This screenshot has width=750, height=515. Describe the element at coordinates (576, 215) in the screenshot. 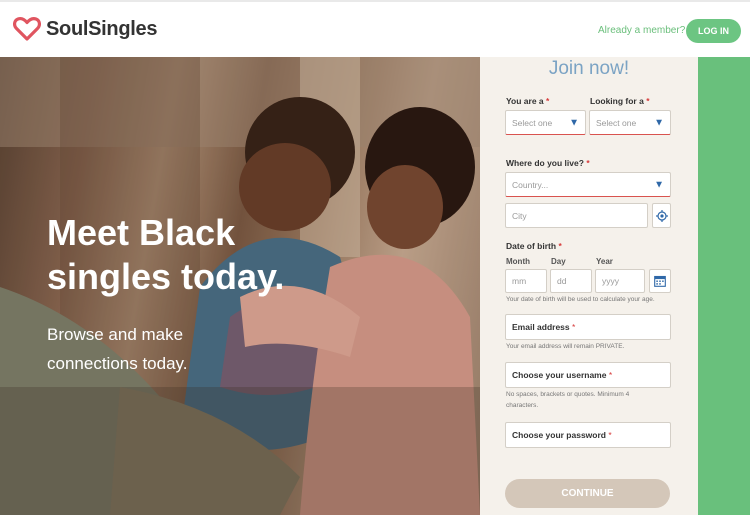

I see `city-input: City` at that location.